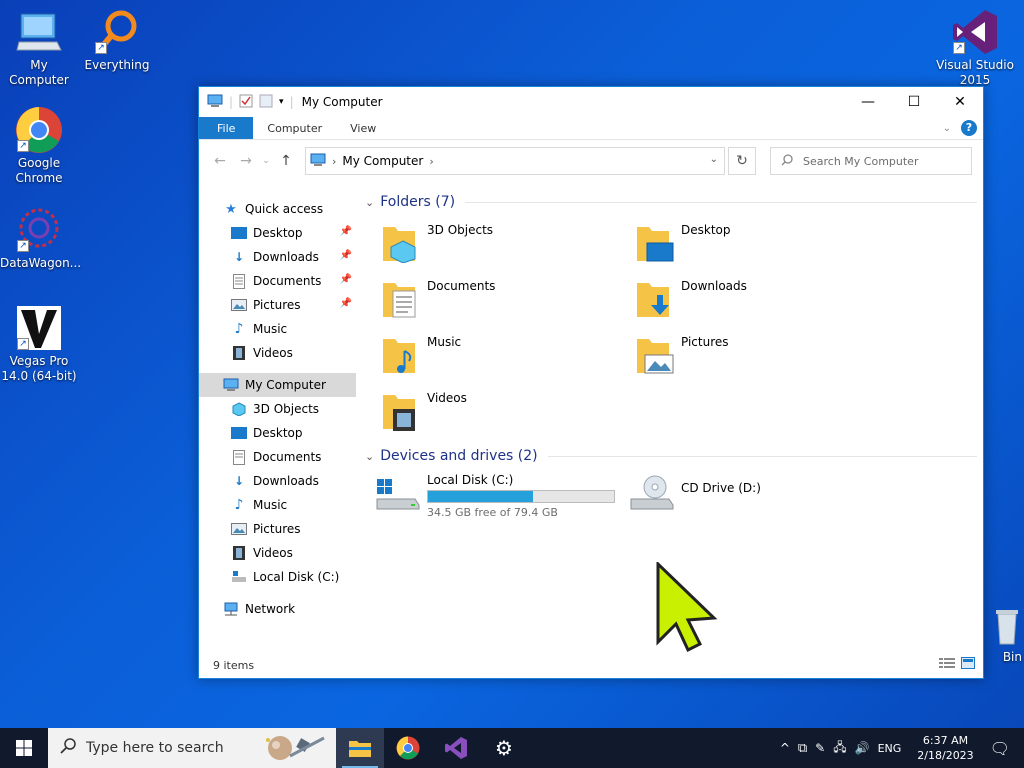 This screenshot has width=1024, height=768. What do you see at coordinates (508, 411) in the screenshot?
I see `folder-videos: Videos` at bounding box center [508, 411].